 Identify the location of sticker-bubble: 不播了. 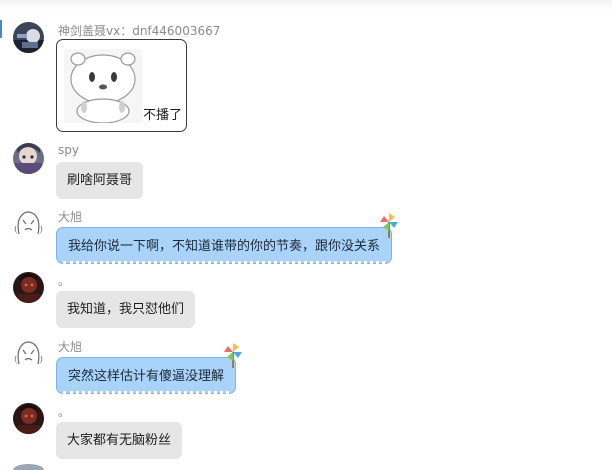
(121, 85).